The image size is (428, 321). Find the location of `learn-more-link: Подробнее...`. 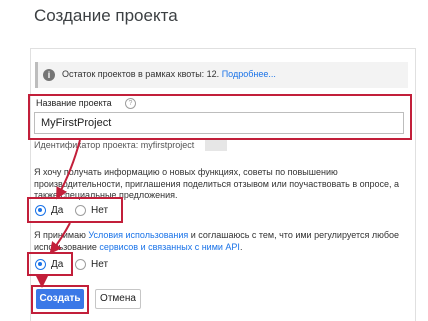

learn-more-link: Подробнее... is located at coordinates (249, 74).